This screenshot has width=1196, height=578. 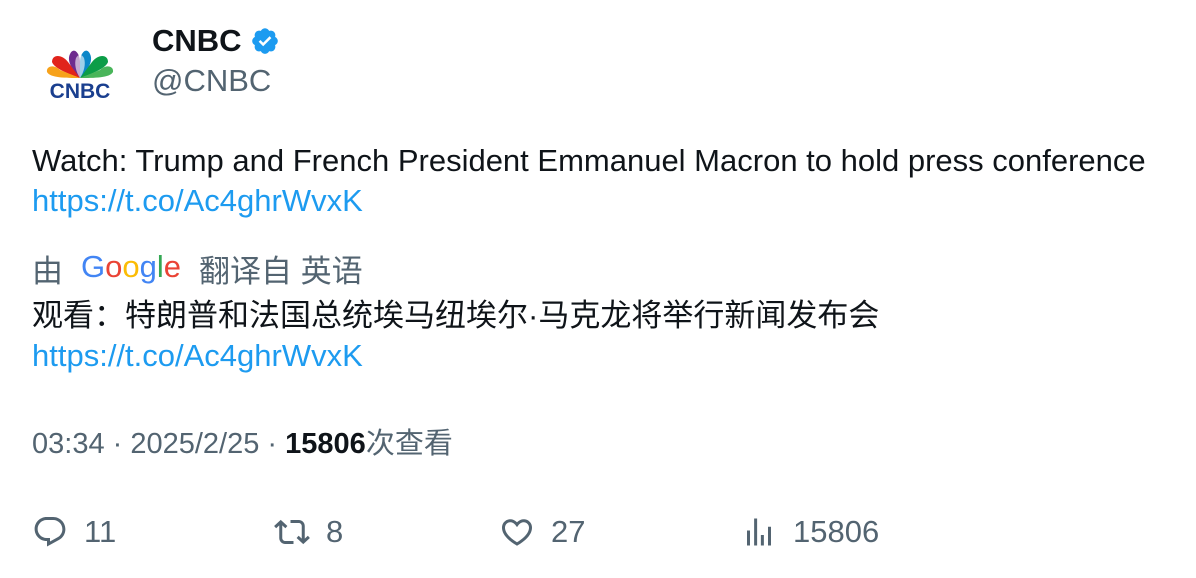 What do you see at coordinates (409, 444) in the screenshot?
I see `views-label: 次查看` at bounding box center [409, 444].